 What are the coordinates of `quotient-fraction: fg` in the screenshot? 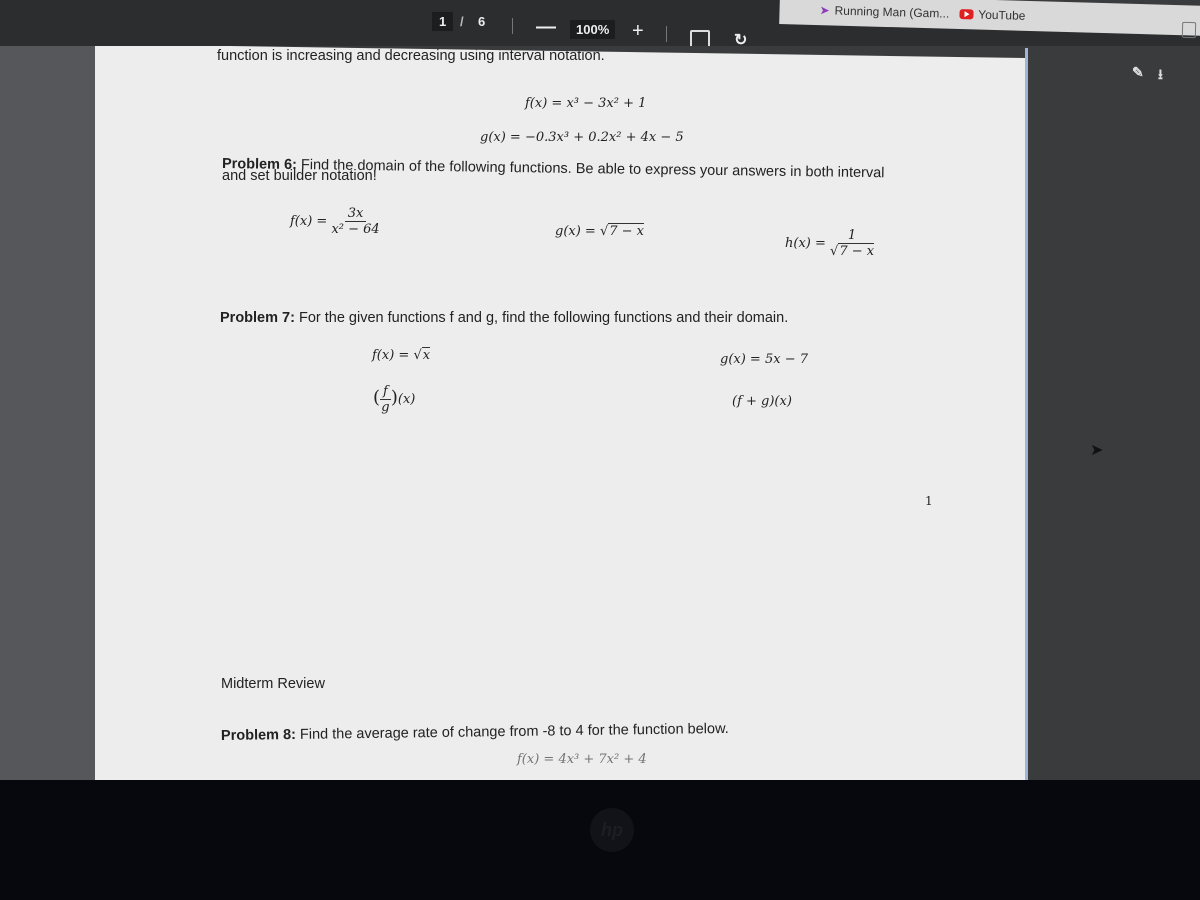 It's located at (385, 399).